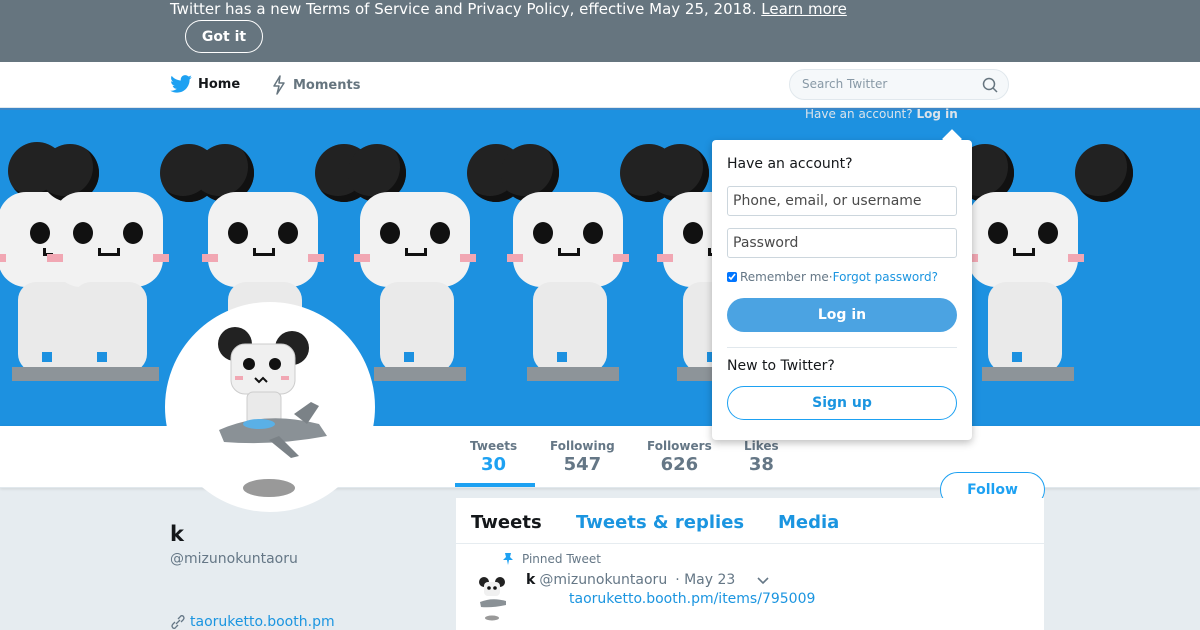  Describe the element at coordinates (660, 522) in the screenshot. I see `tab-tweets-and-replies: Tweets & replies` at that location.